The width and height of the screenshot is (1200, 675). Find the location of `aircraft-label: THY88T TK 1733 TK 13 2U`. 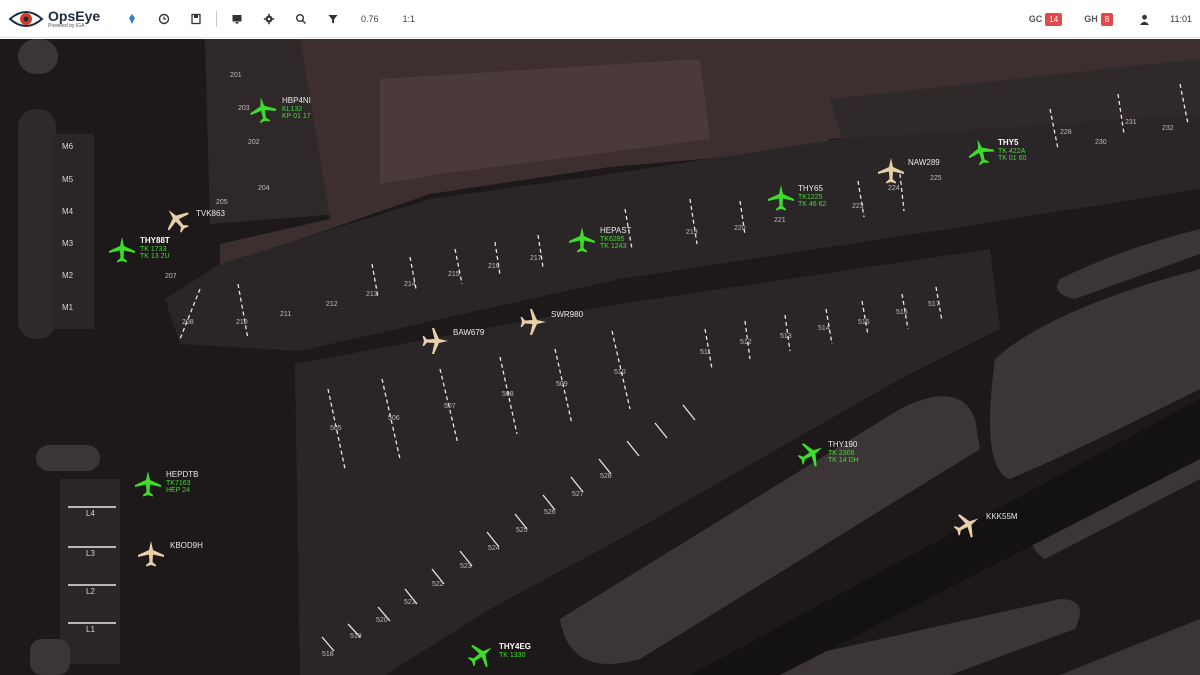

aircraft-label: THY88T TK 1733 TK 13 2U is located at coordinates (155, 248).